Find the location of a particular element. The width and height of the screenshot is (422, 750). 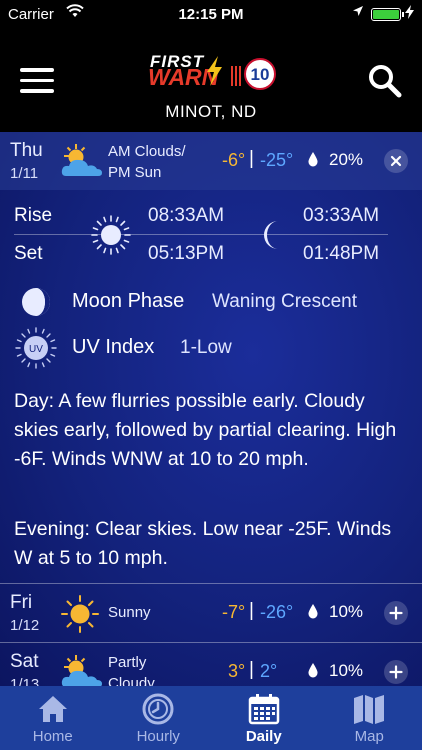

moon-icon is located at coordinates (274, 237).